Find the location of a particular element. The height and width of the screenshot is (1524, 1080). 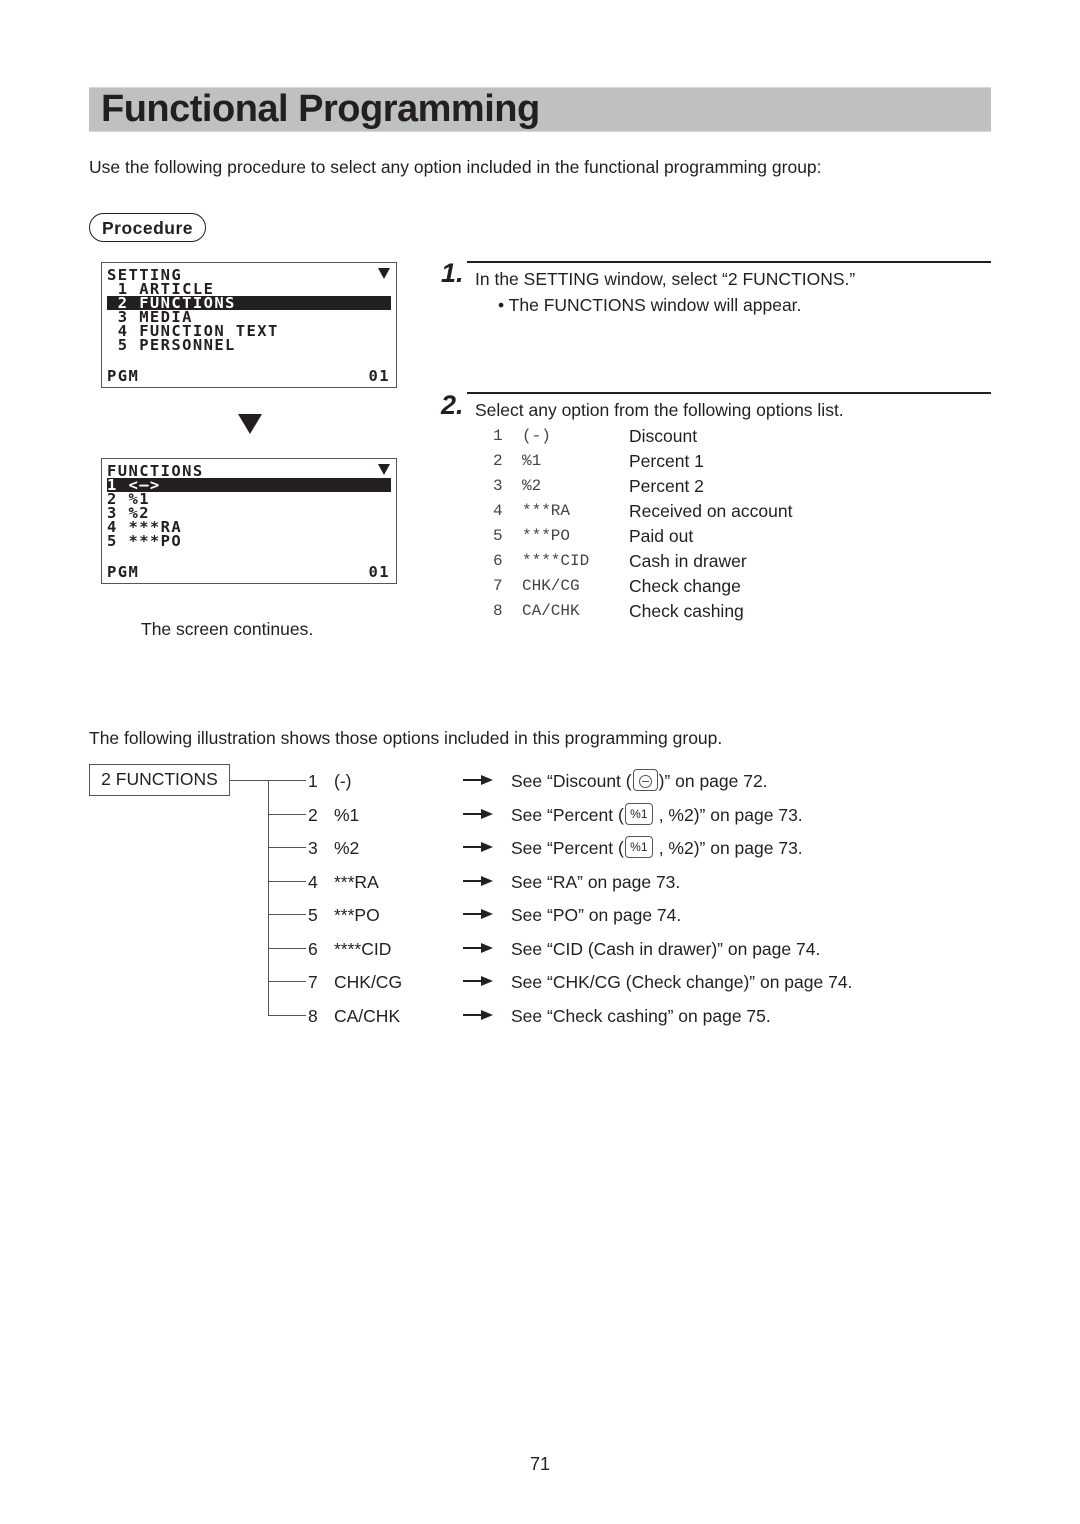

tree-item: 7 CHK/CG is located at coordinates (355, 982).